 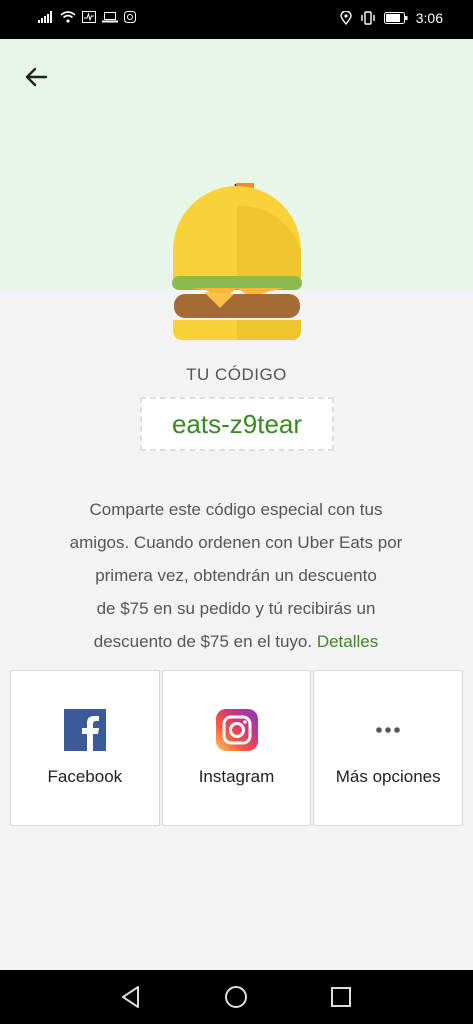 I want to click on vibrate-icon, so click(x=368, y=18).